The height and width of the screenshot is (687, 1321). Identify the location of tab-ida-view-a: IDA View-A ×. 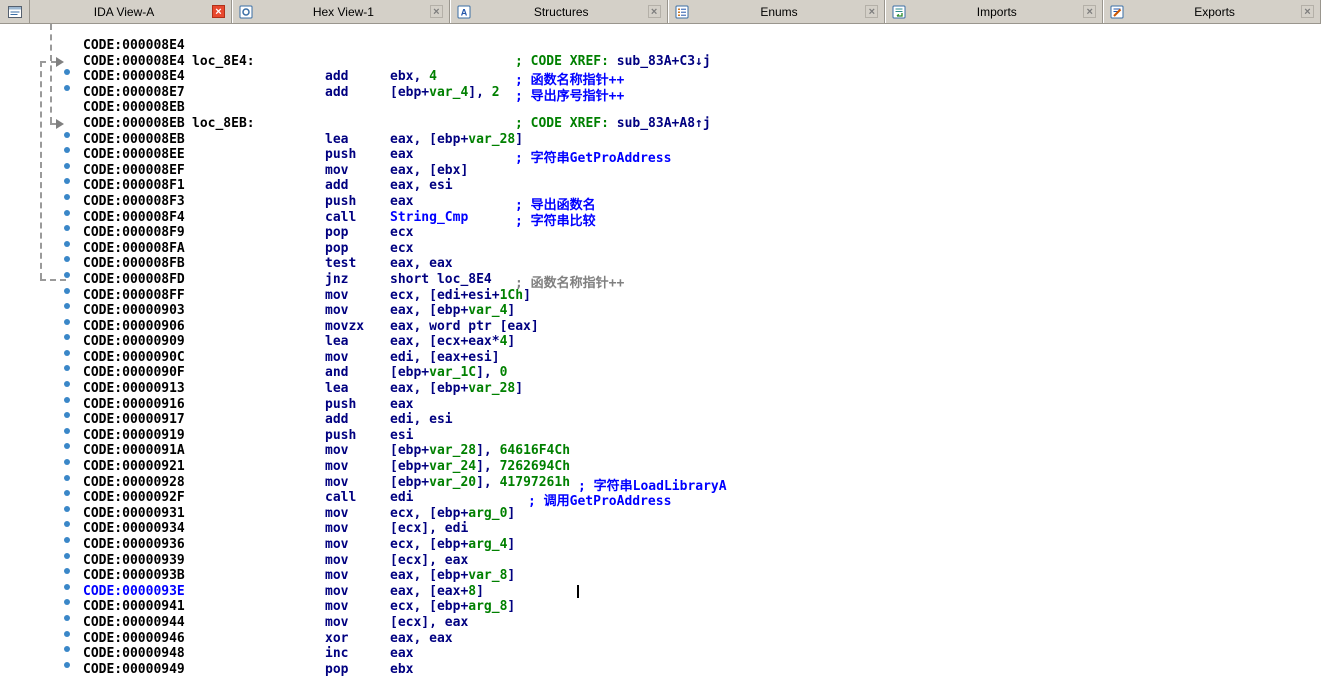
(131, 11).